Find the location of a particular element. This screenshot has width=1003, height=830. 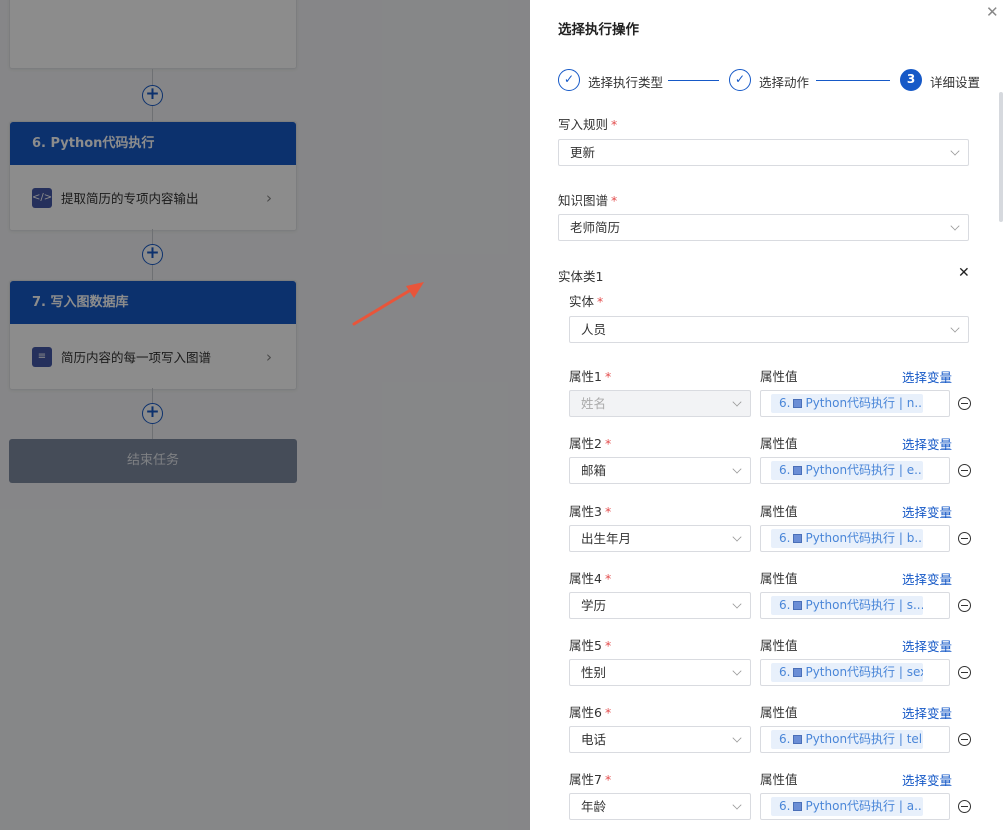

variable-tag: 6. Python代码执行 | sex is located at coordinates (847, 672).